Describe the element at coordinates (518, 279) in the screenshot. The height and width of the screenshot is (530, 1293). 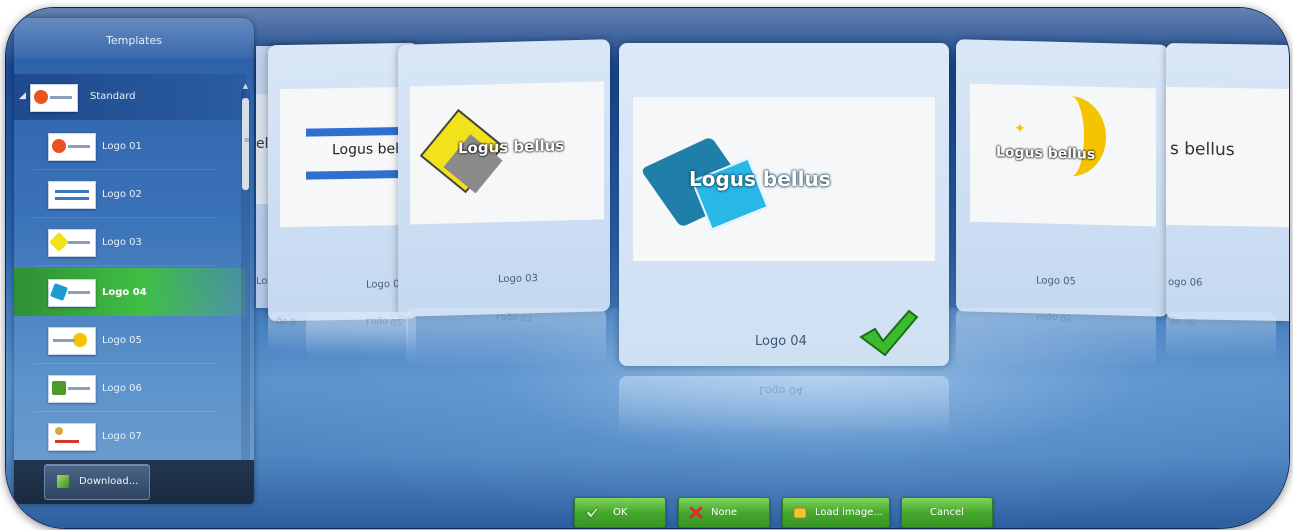
I see `card-caption: Logo 03` at that location.